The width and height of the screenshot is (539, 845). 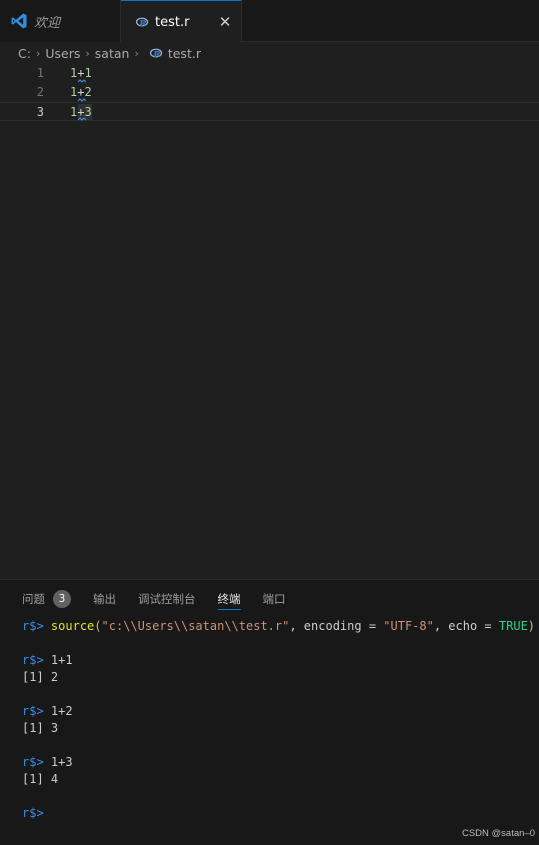 What do you see at coordinates (40, 728) in the screenshot?
I see `terminal-result: [1] 3` at bounding box center [40, 728].